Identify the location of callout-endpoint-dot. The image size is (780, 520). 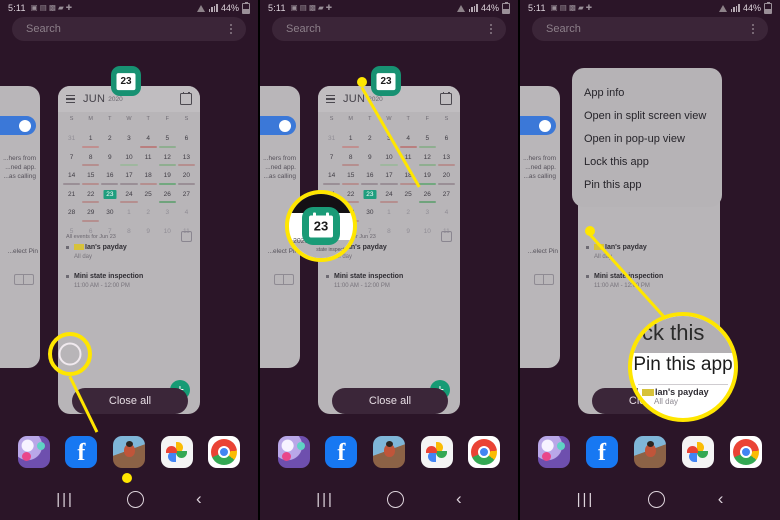
(127, 478).